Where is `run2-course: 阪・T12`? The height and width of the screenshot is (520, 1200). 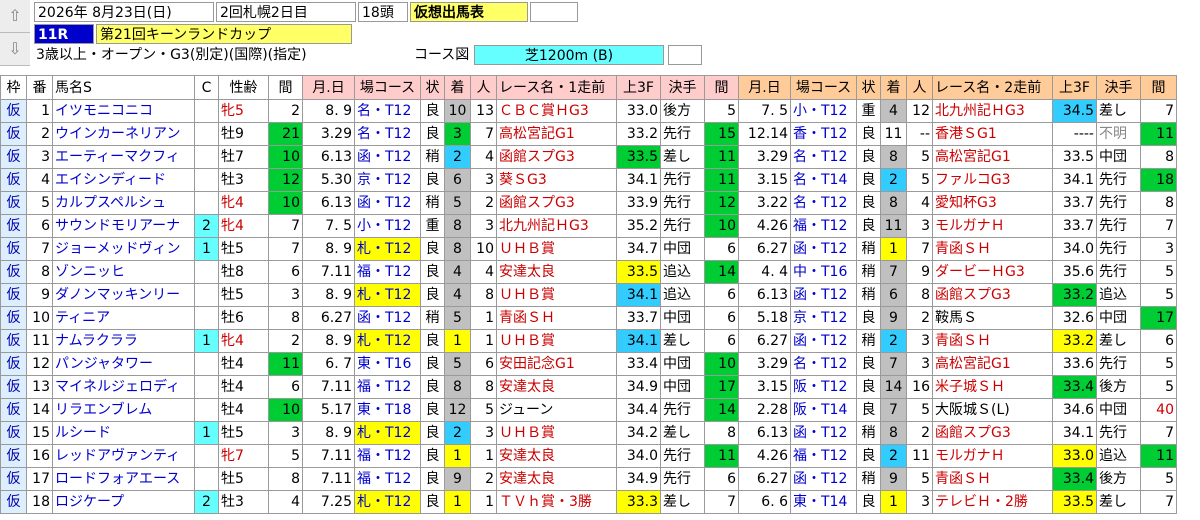
run2-course: 阪・T12 is located at coordinates (823, 387).